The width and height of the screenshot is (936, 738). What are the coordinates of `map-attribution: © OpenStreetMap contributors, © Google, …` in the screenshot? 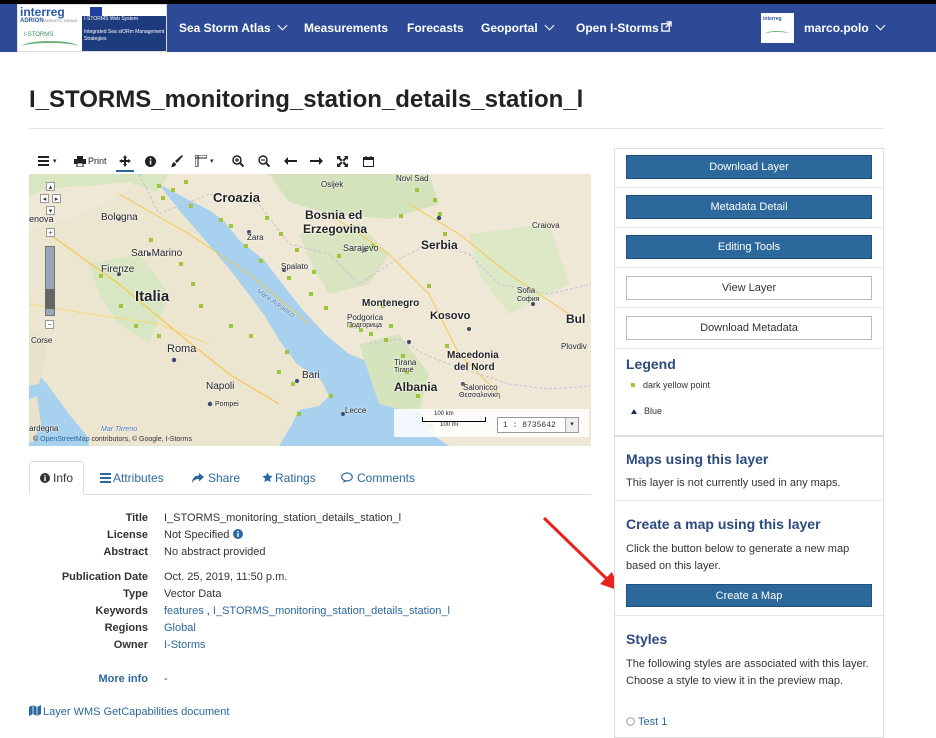 It's located at (112, 439).